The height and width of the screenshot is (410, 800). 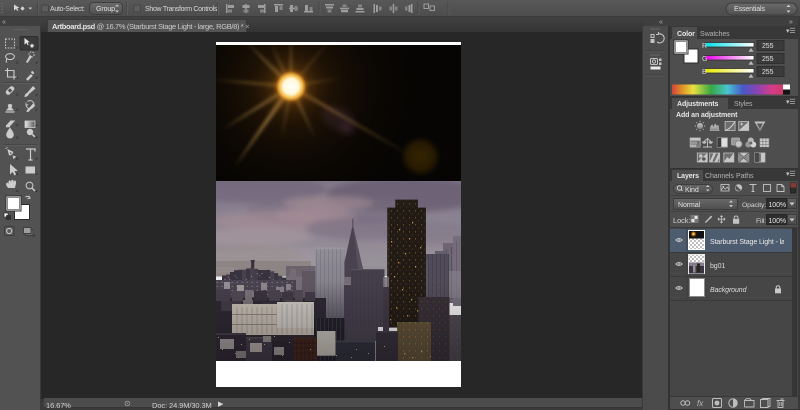 What do you see at coordinates (700, 403) in the screenshot?
I see `svg-text: fx` at bounding box center [700, 403].